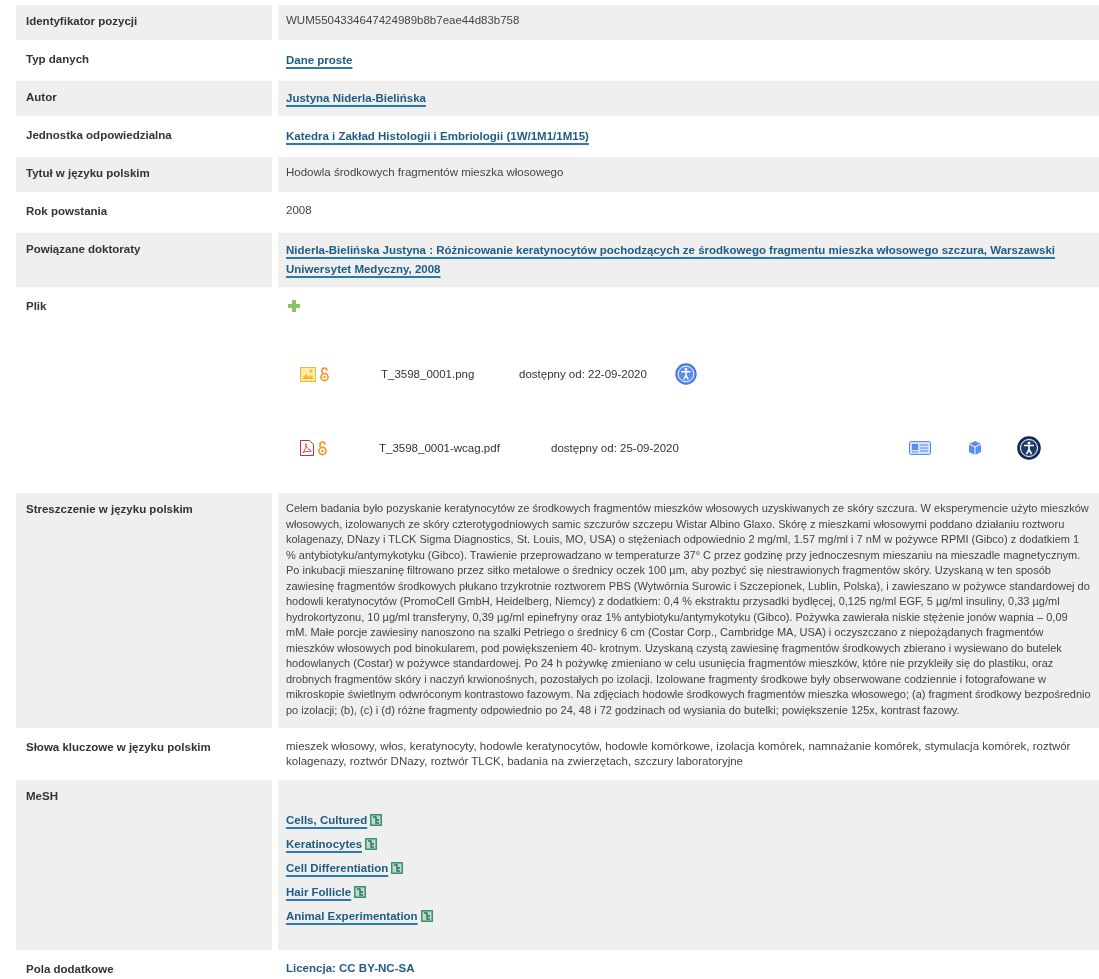 Image resolution: width=1099 pixels, height=979 pixels. I want to click on availability-date: dostępny od: 22-09-2020, so click(583, 374).